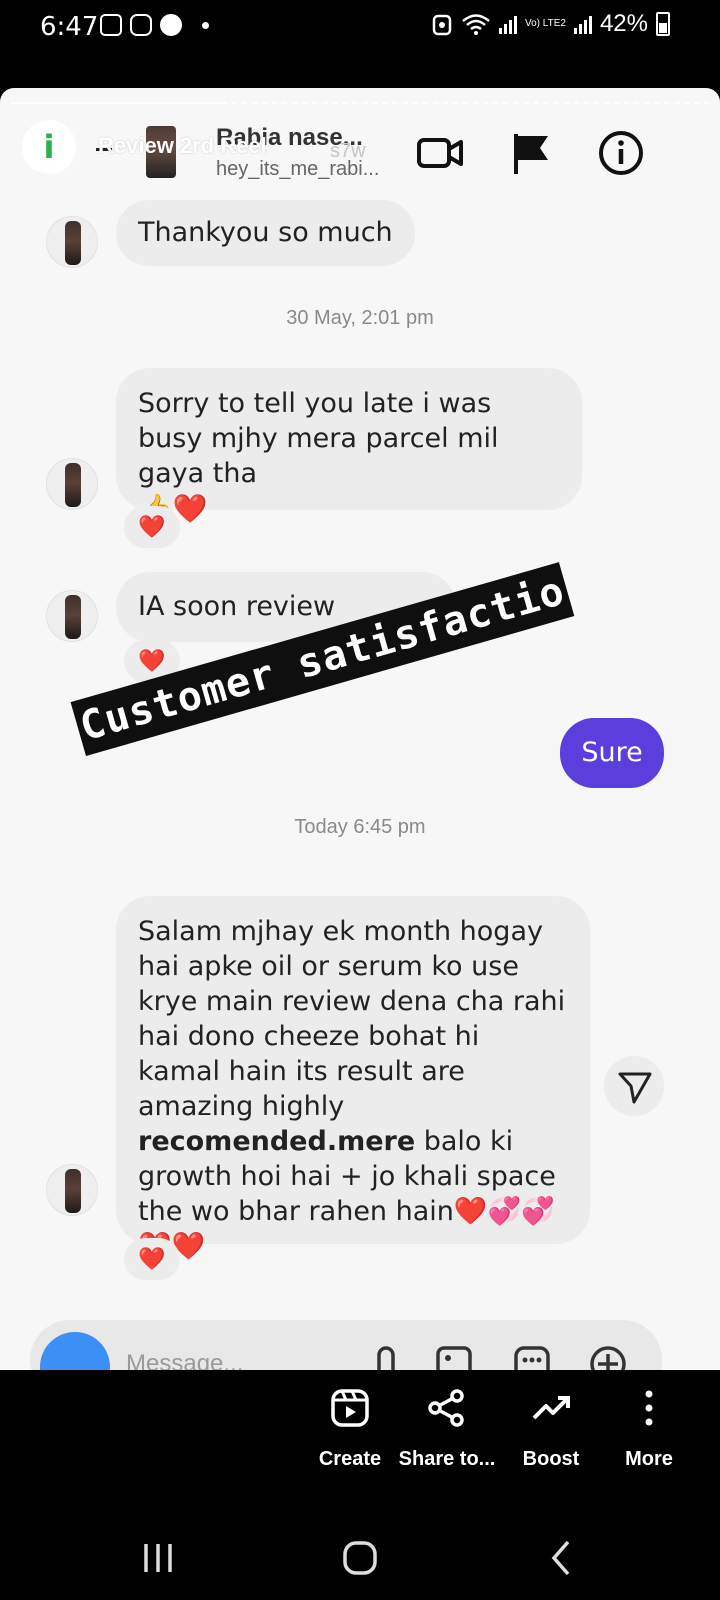 Image resolution: width=720 pixels, height=1600 pixels. I want to click on story-title: Review 2rd Reel, so click(182, 145).